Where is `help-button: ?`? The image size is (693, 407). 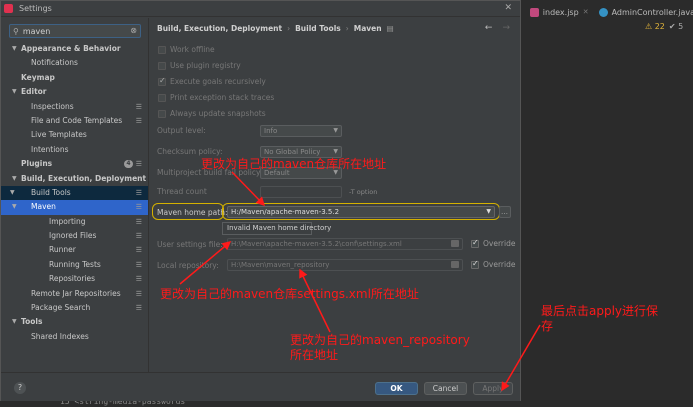 help-button: ? is located at coordinates (20, 388).